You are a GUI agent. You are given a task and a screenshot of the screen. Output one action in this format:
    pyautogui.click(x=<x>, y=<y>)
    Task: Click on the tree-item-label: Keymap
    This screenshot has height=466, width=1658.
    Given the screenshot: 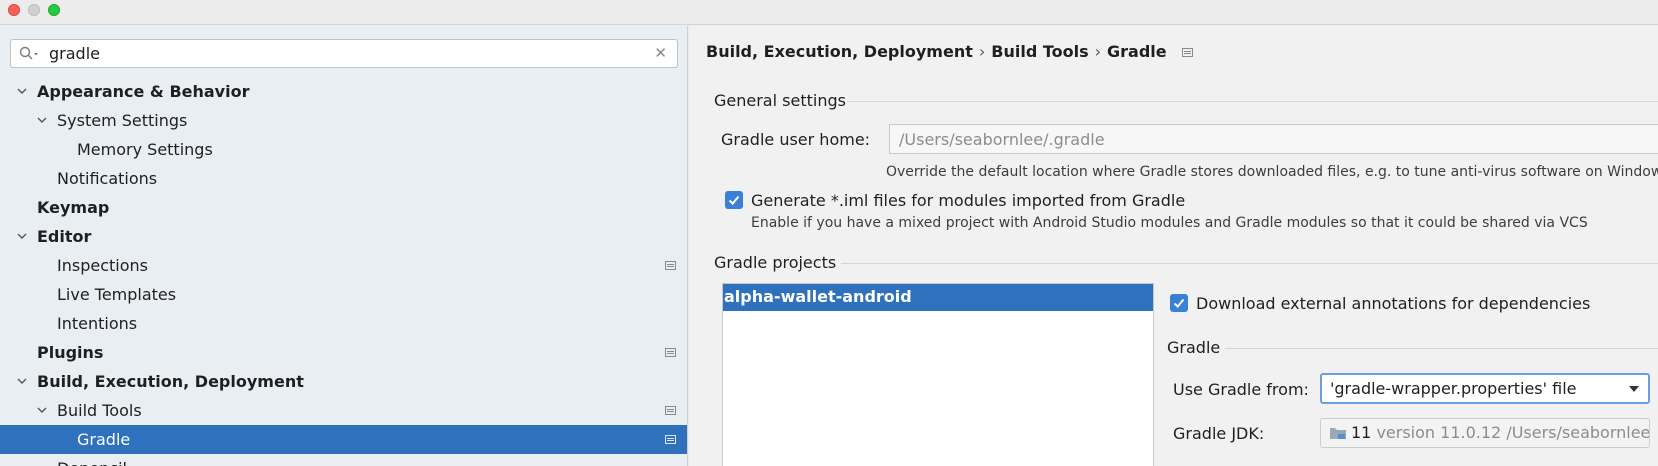 What is the action you would take?
    pyautogui.click(x=73, y=207)
    